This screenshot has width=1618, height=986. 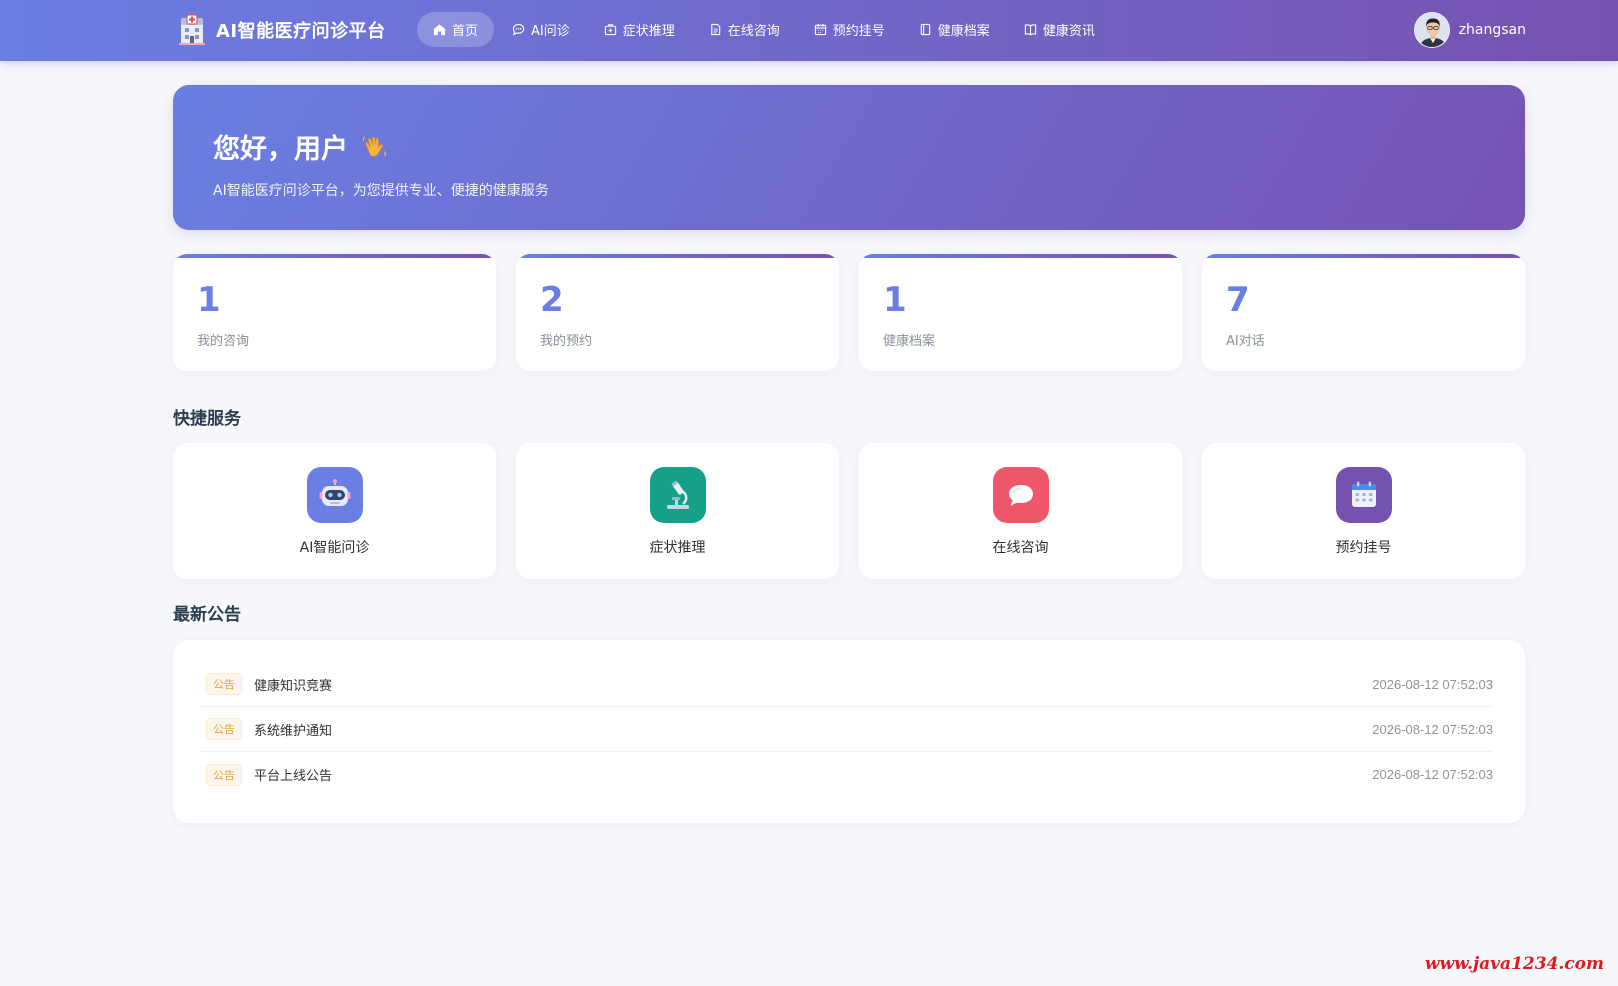 What do you see at coordinates (753, 31) in the screenshot?
I see `nav-item-label: 在线咨询` at bounding box center [753, 31].